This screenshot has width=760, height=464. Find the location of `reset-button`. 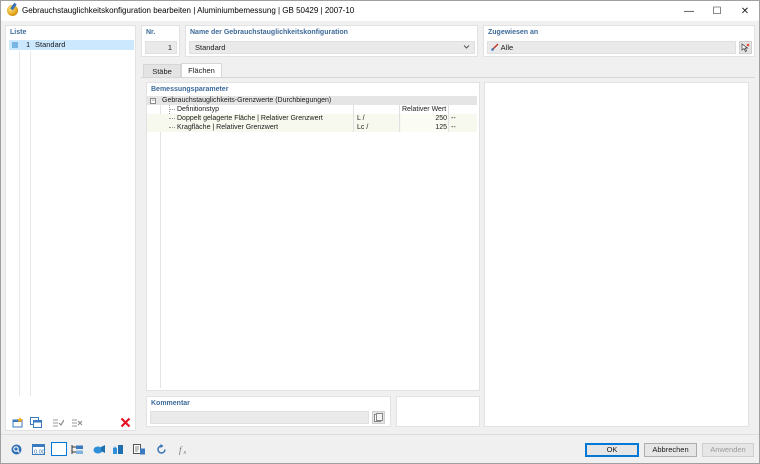

reset-button is located at coordinates (161, 449).